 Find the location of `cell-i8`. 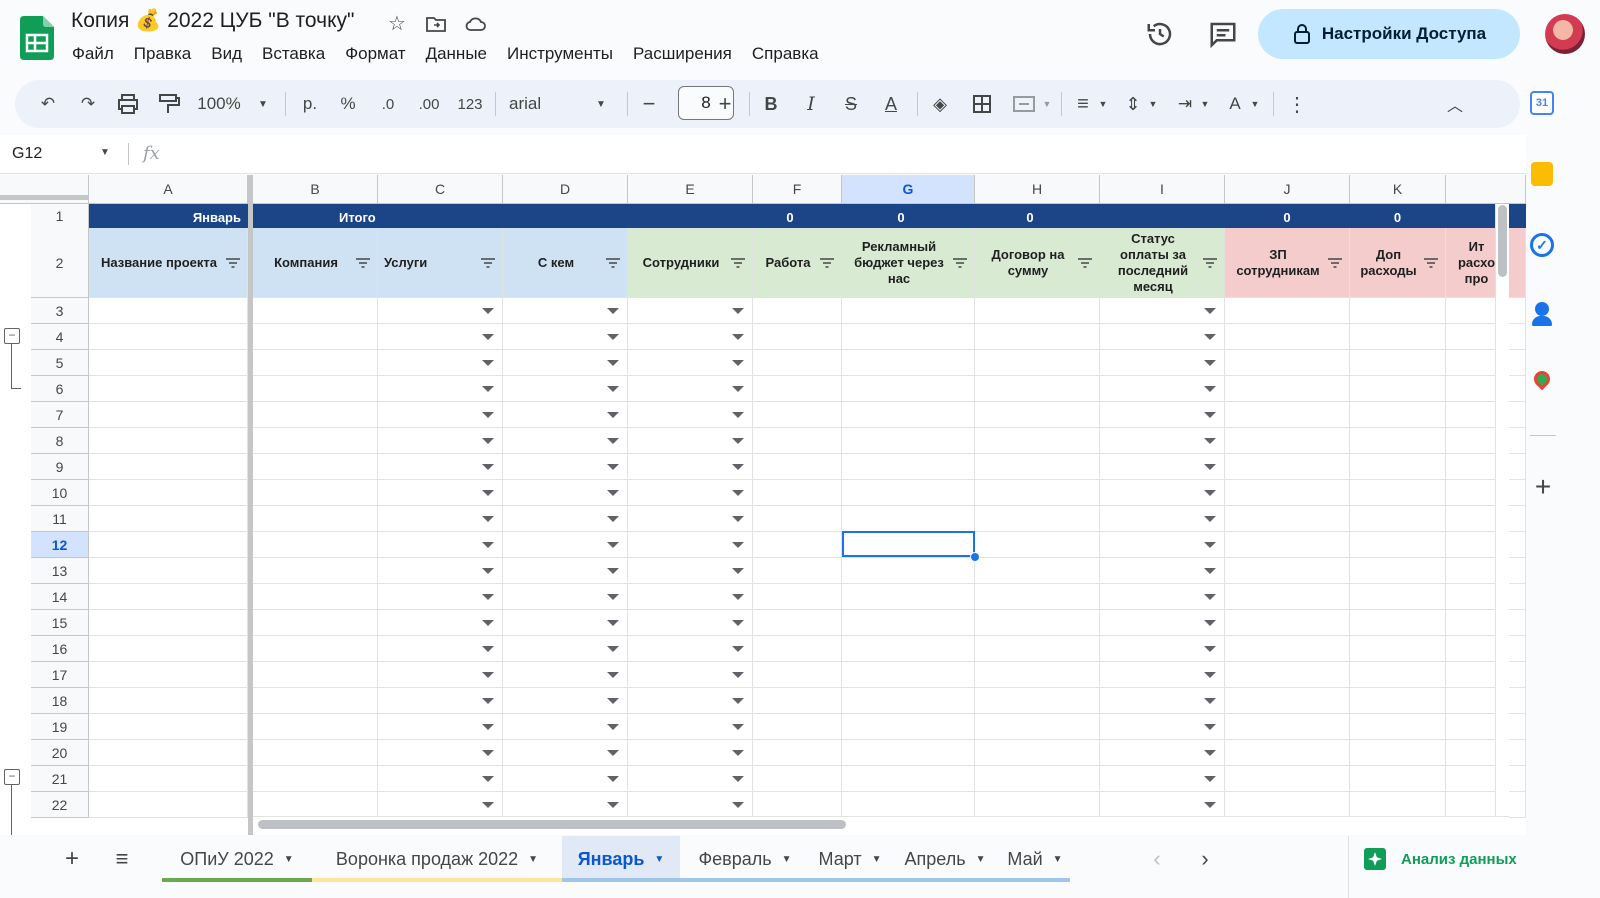

cell-i8 is located at coordinates (1162, 441).